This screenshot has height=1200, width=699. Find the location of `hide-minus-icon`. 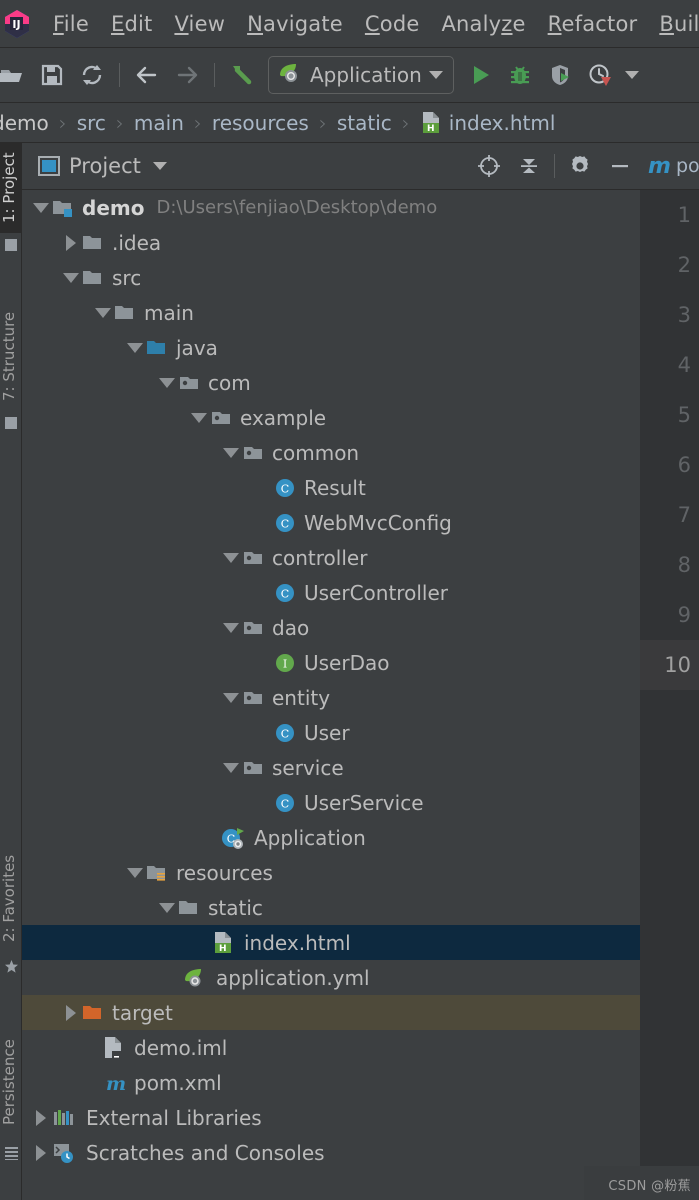

hide-minus-icon is located at coordinates (620, 166).